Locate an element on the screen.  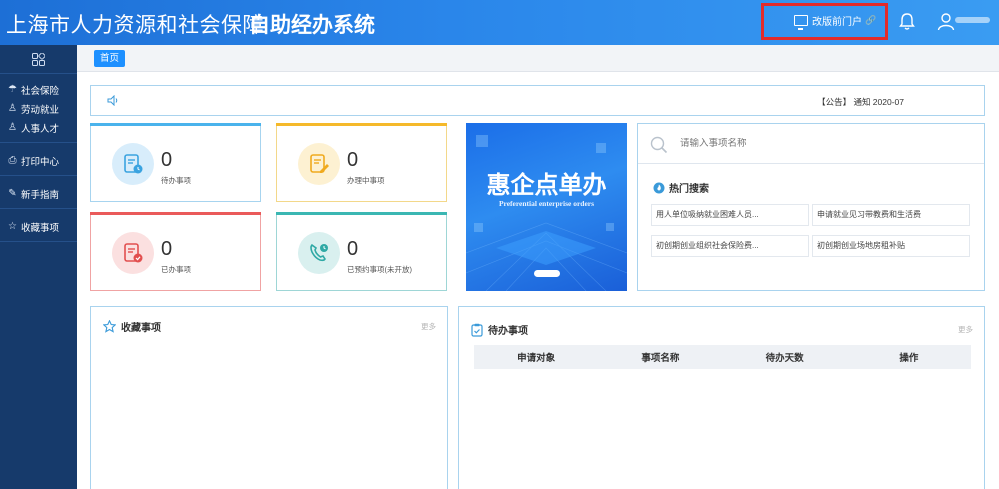
app-subtitle: 自助经办系统 is located at coordinates (312, 25).